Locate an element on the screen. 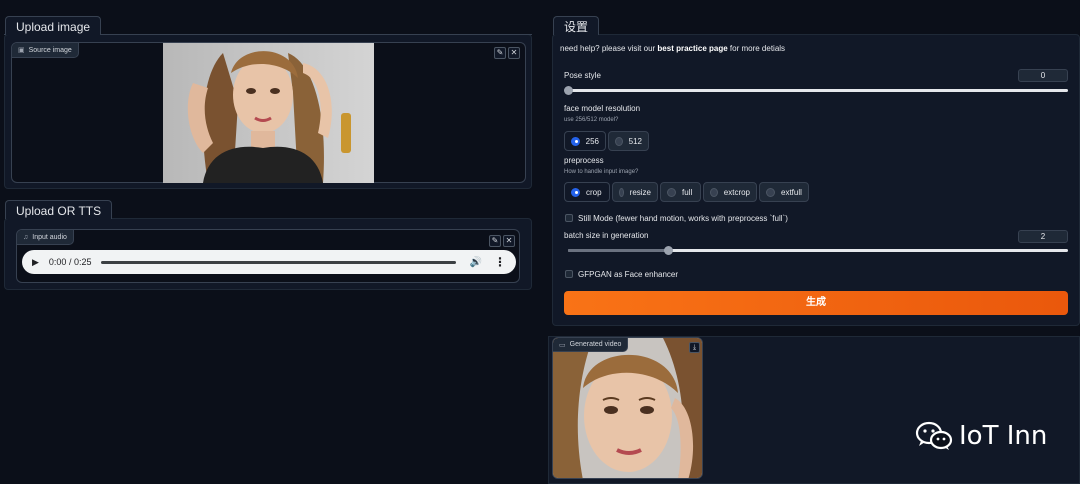  audio-time: 0:00 / 0:25 is located at coordinates (70, 262).